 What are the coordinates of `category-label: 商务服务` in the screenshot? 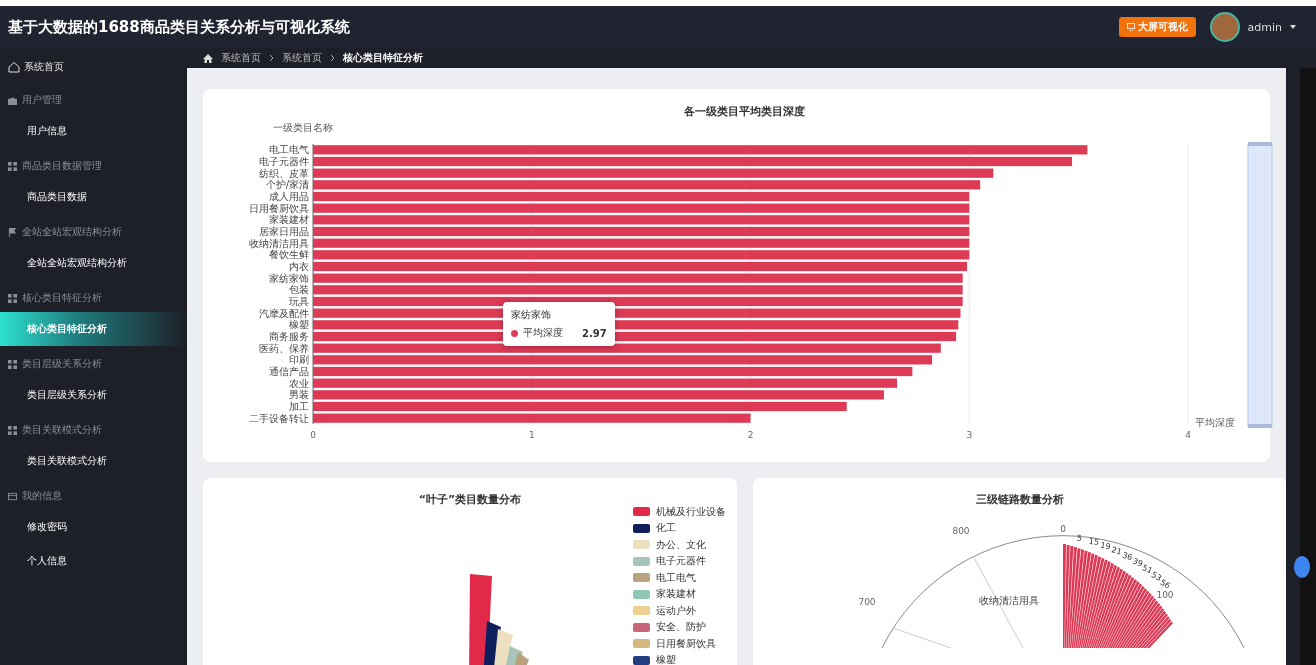 It's located at (289, 336).